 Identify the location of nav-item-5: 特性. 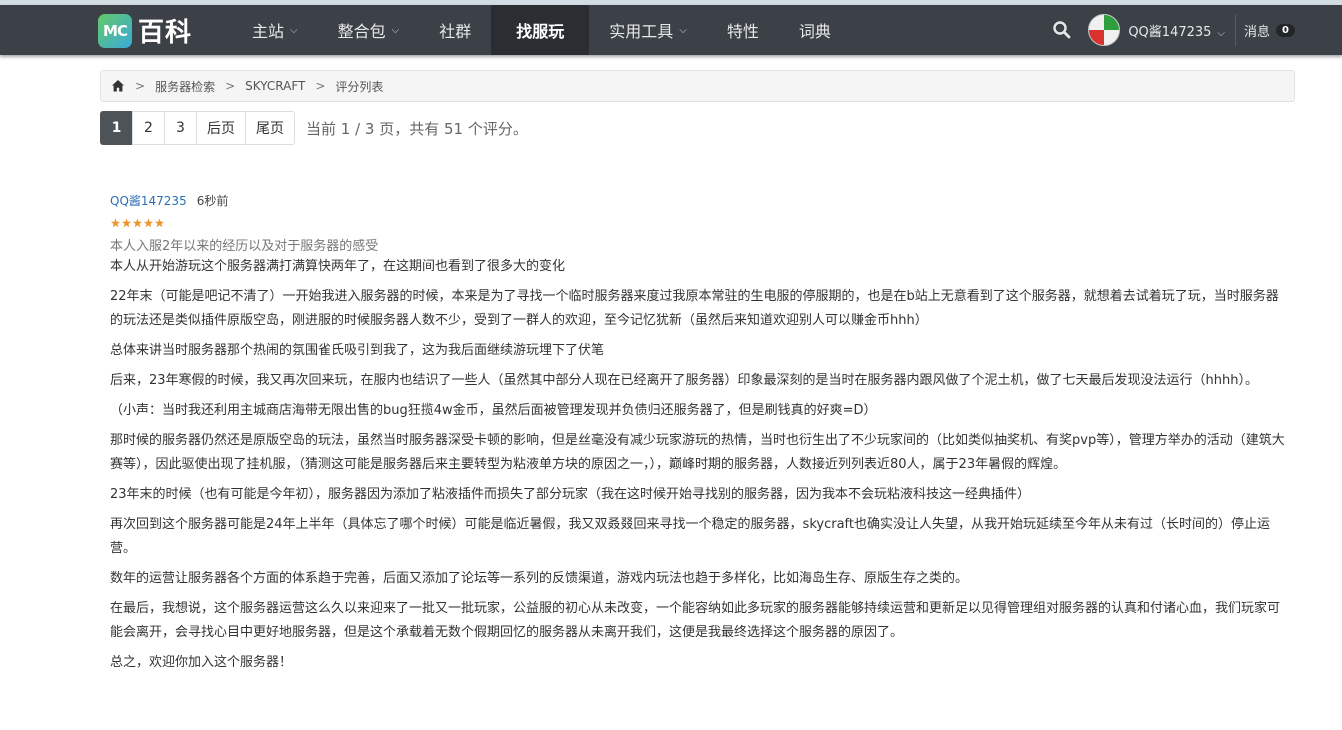
(743, 30).